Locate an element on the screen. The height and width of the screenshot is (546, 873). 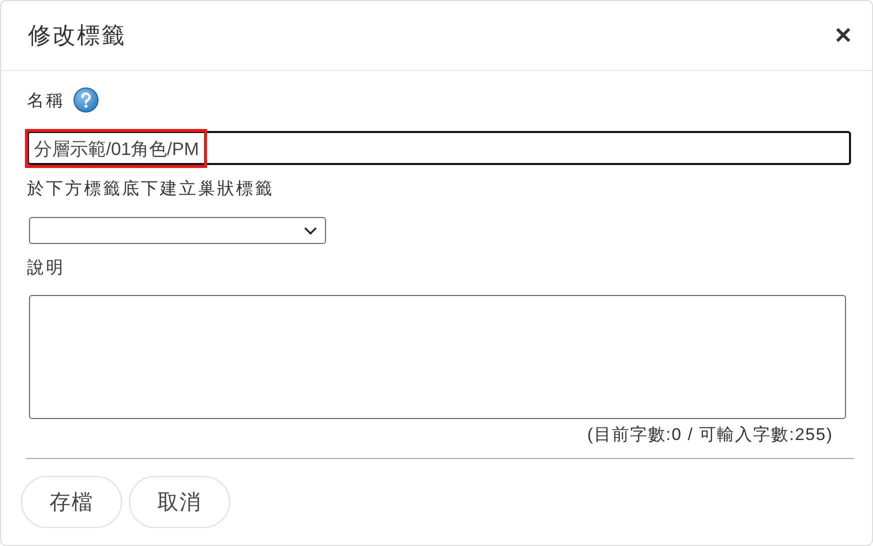
dialog-title: 修改標籤 is located at coordinates (77, 35).